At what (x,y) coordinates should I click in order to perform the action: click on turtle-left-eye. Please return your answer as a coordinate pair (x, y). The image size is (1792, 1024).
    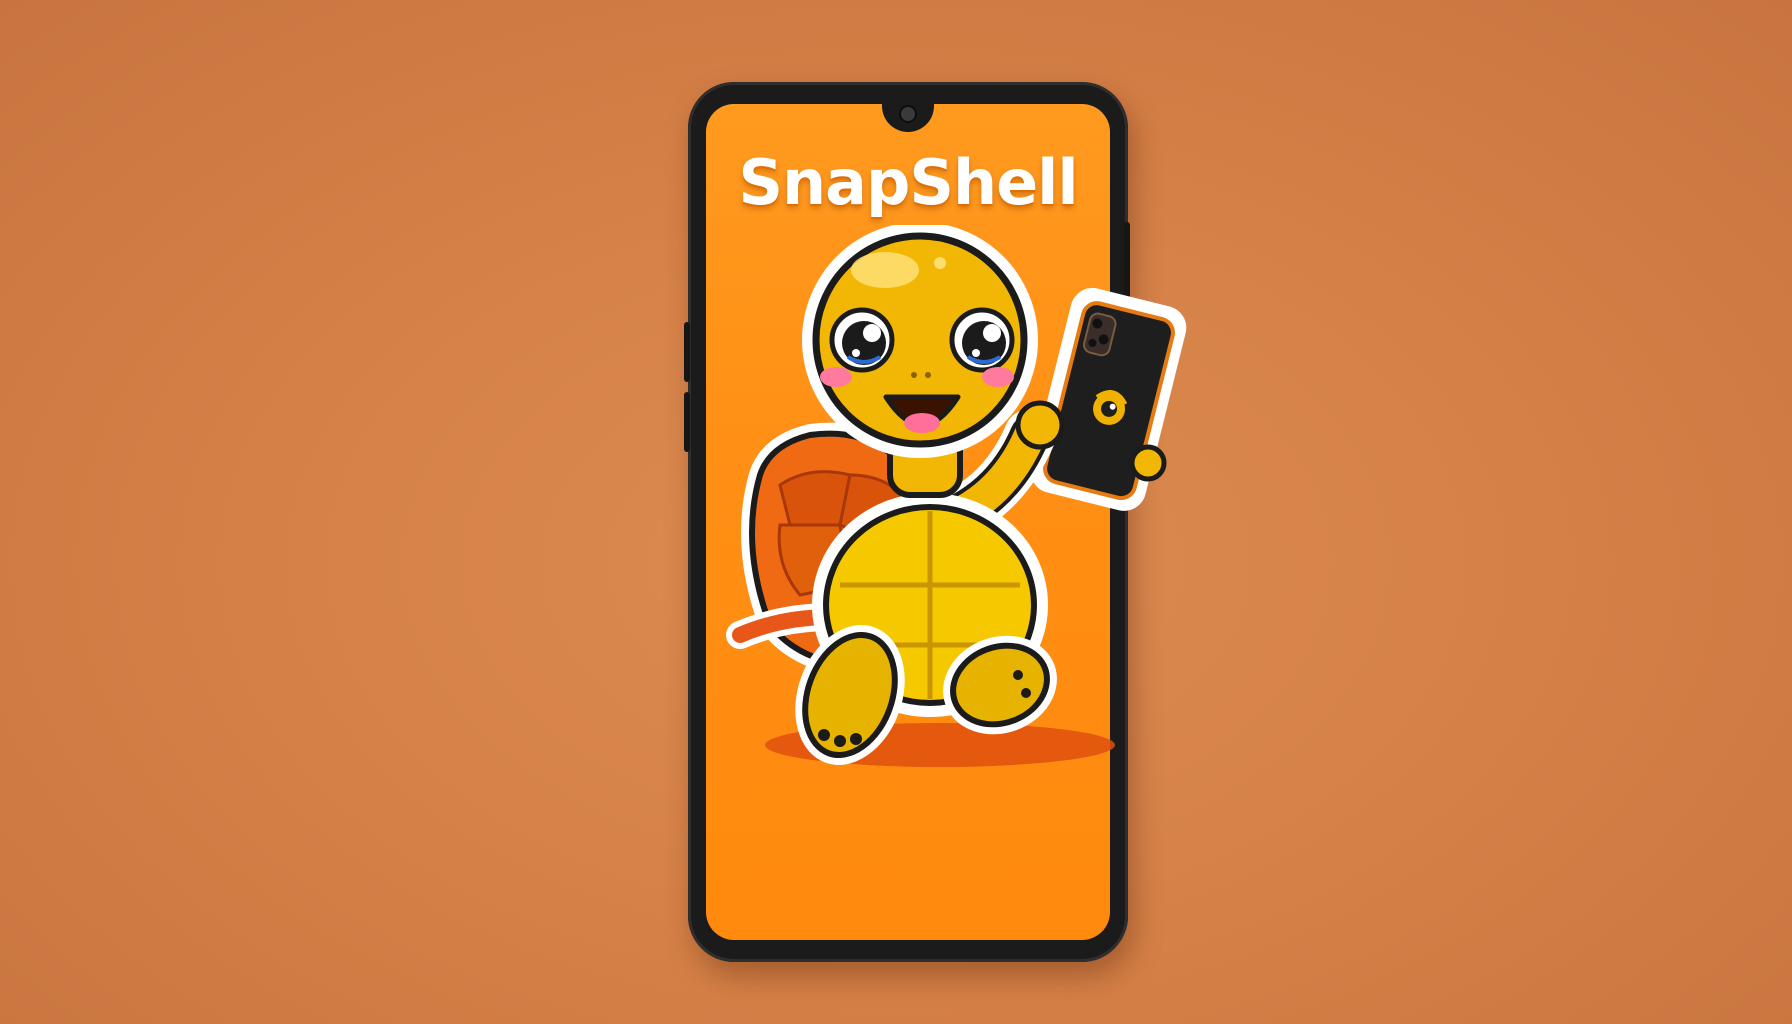
    Looking at the image, I should click on (862, 340).